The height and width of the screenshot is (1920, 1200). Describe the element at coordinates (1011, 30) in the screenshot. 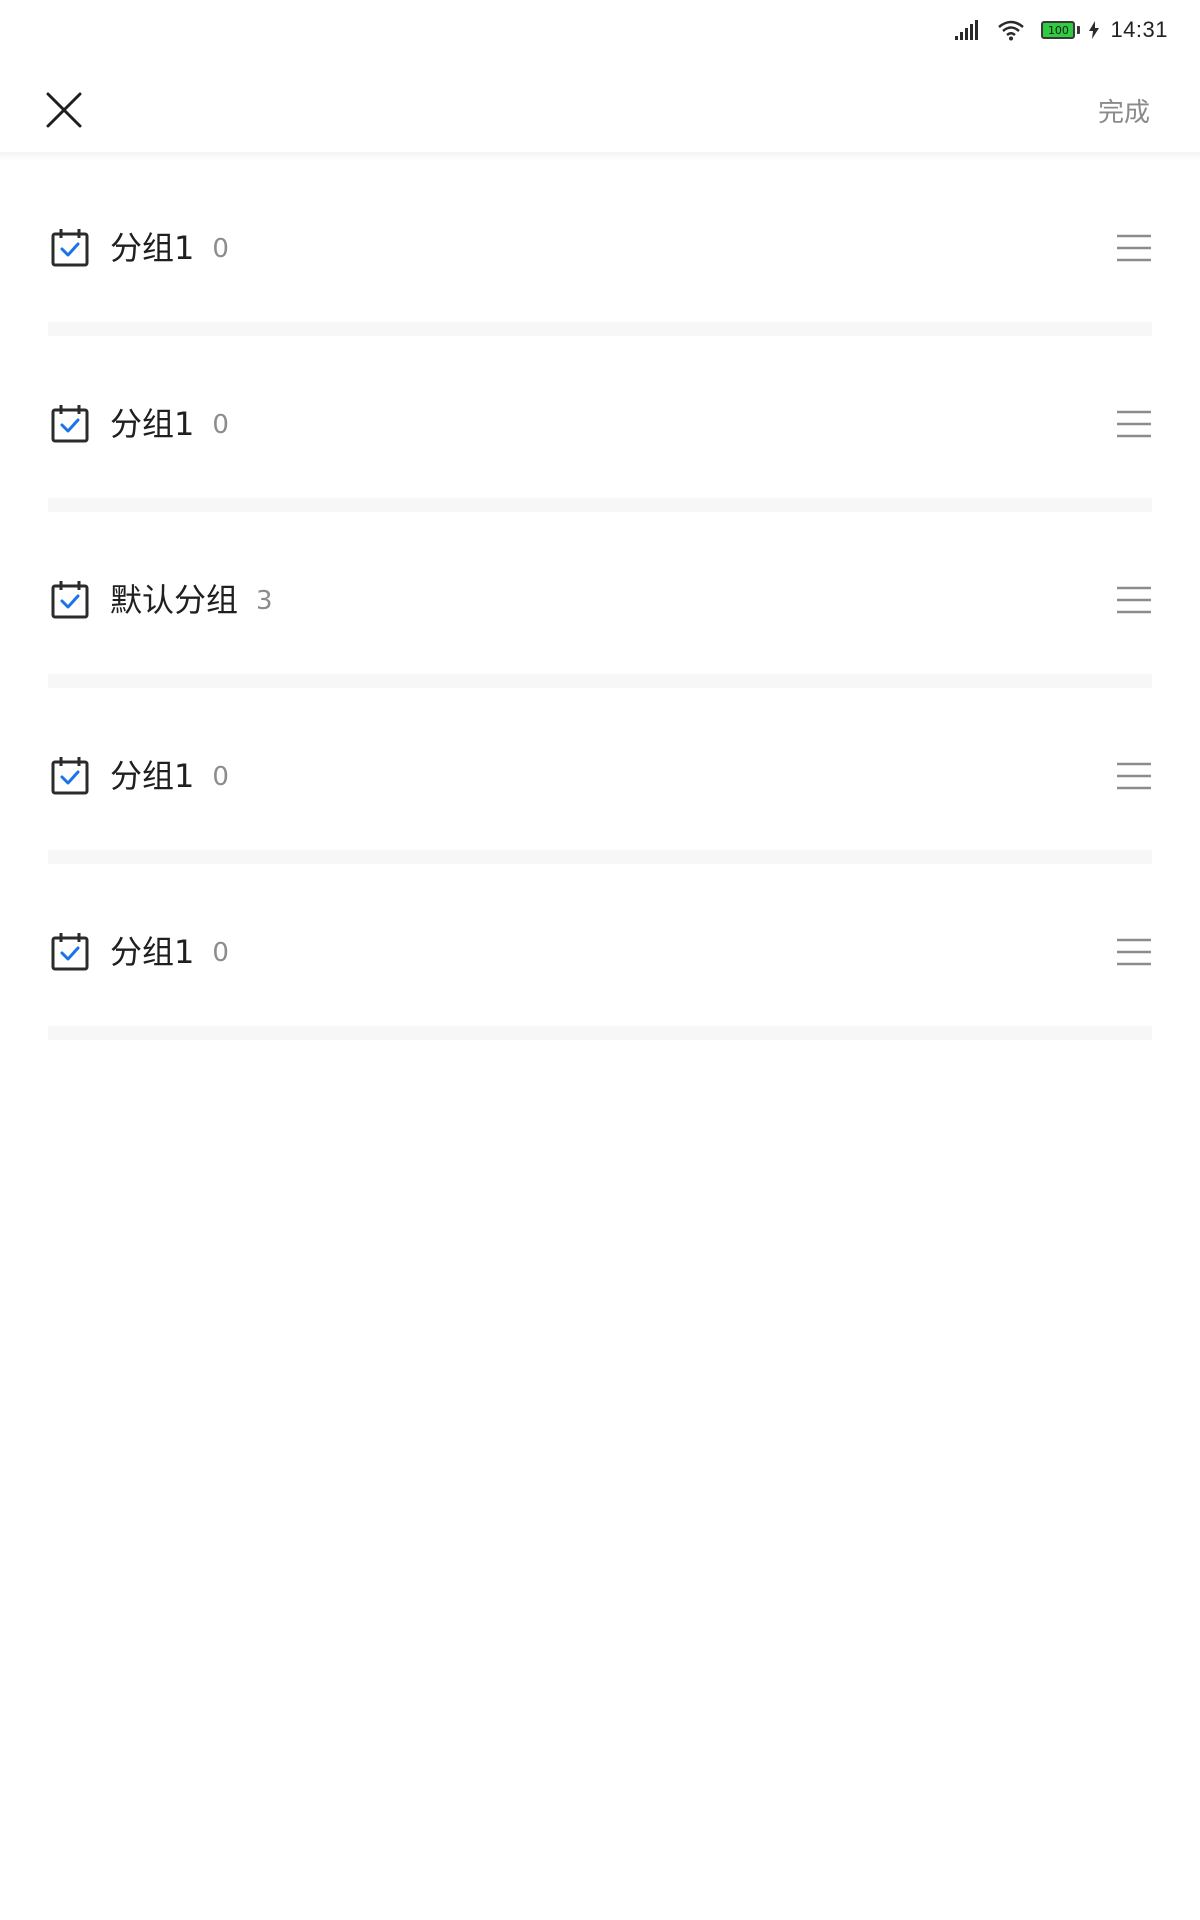

I see `wifi-icon` at that location.